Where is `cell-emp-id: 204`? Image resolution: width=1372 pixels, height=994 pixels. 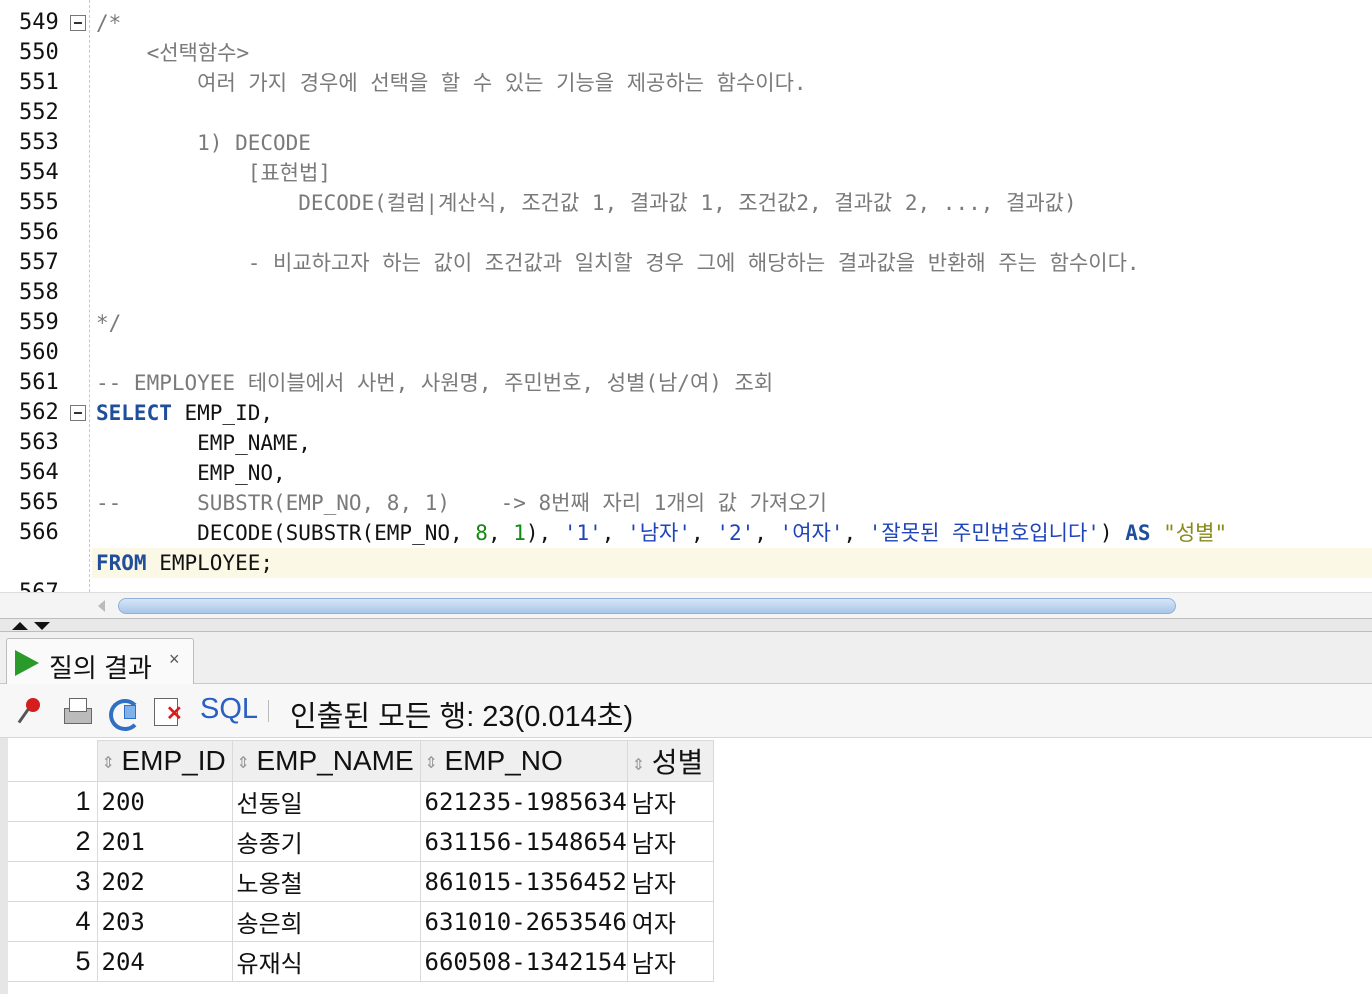
cell-emp-id: 204 is located at coordinates (164, 961).